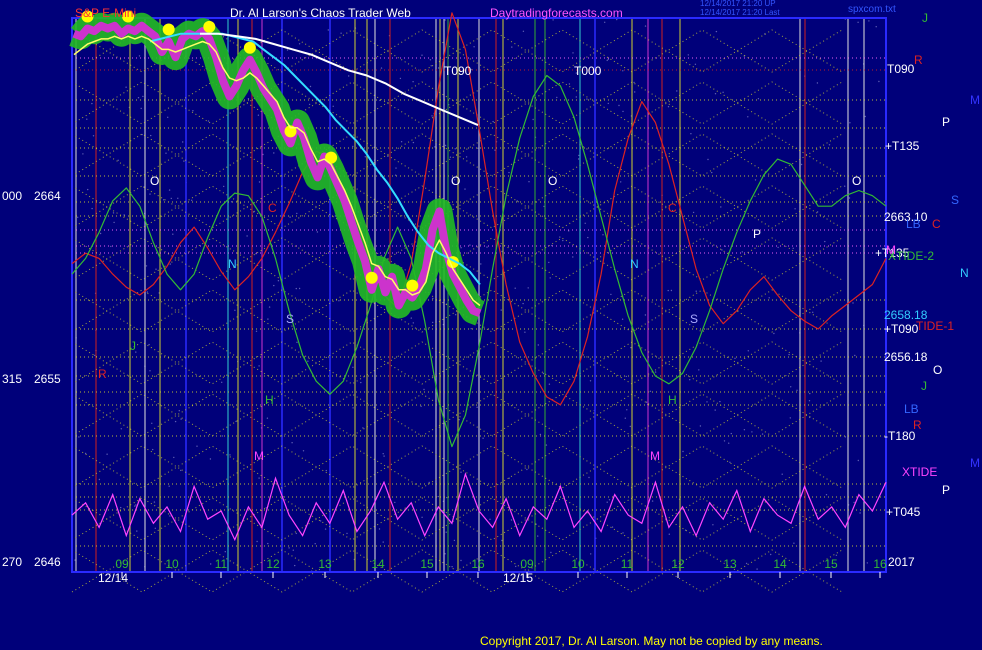  I want to click on right-axis-label: +T045, so click(903, 512).